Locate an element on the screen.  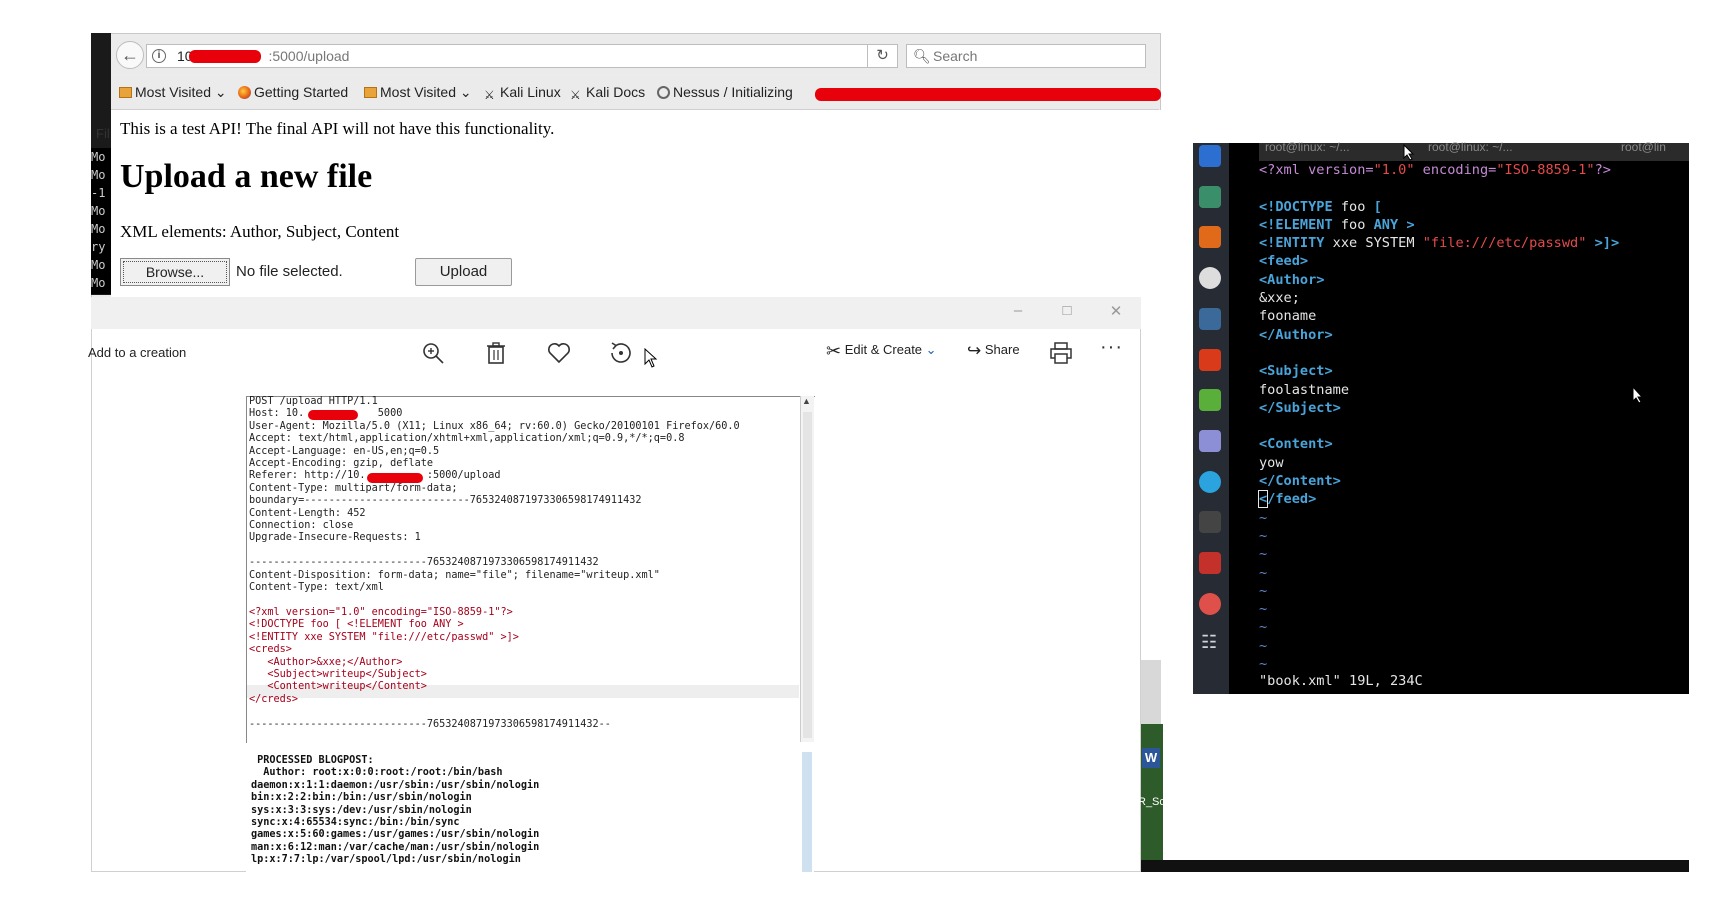
more-options-button: ··· is located at coordinates (1111, 347).